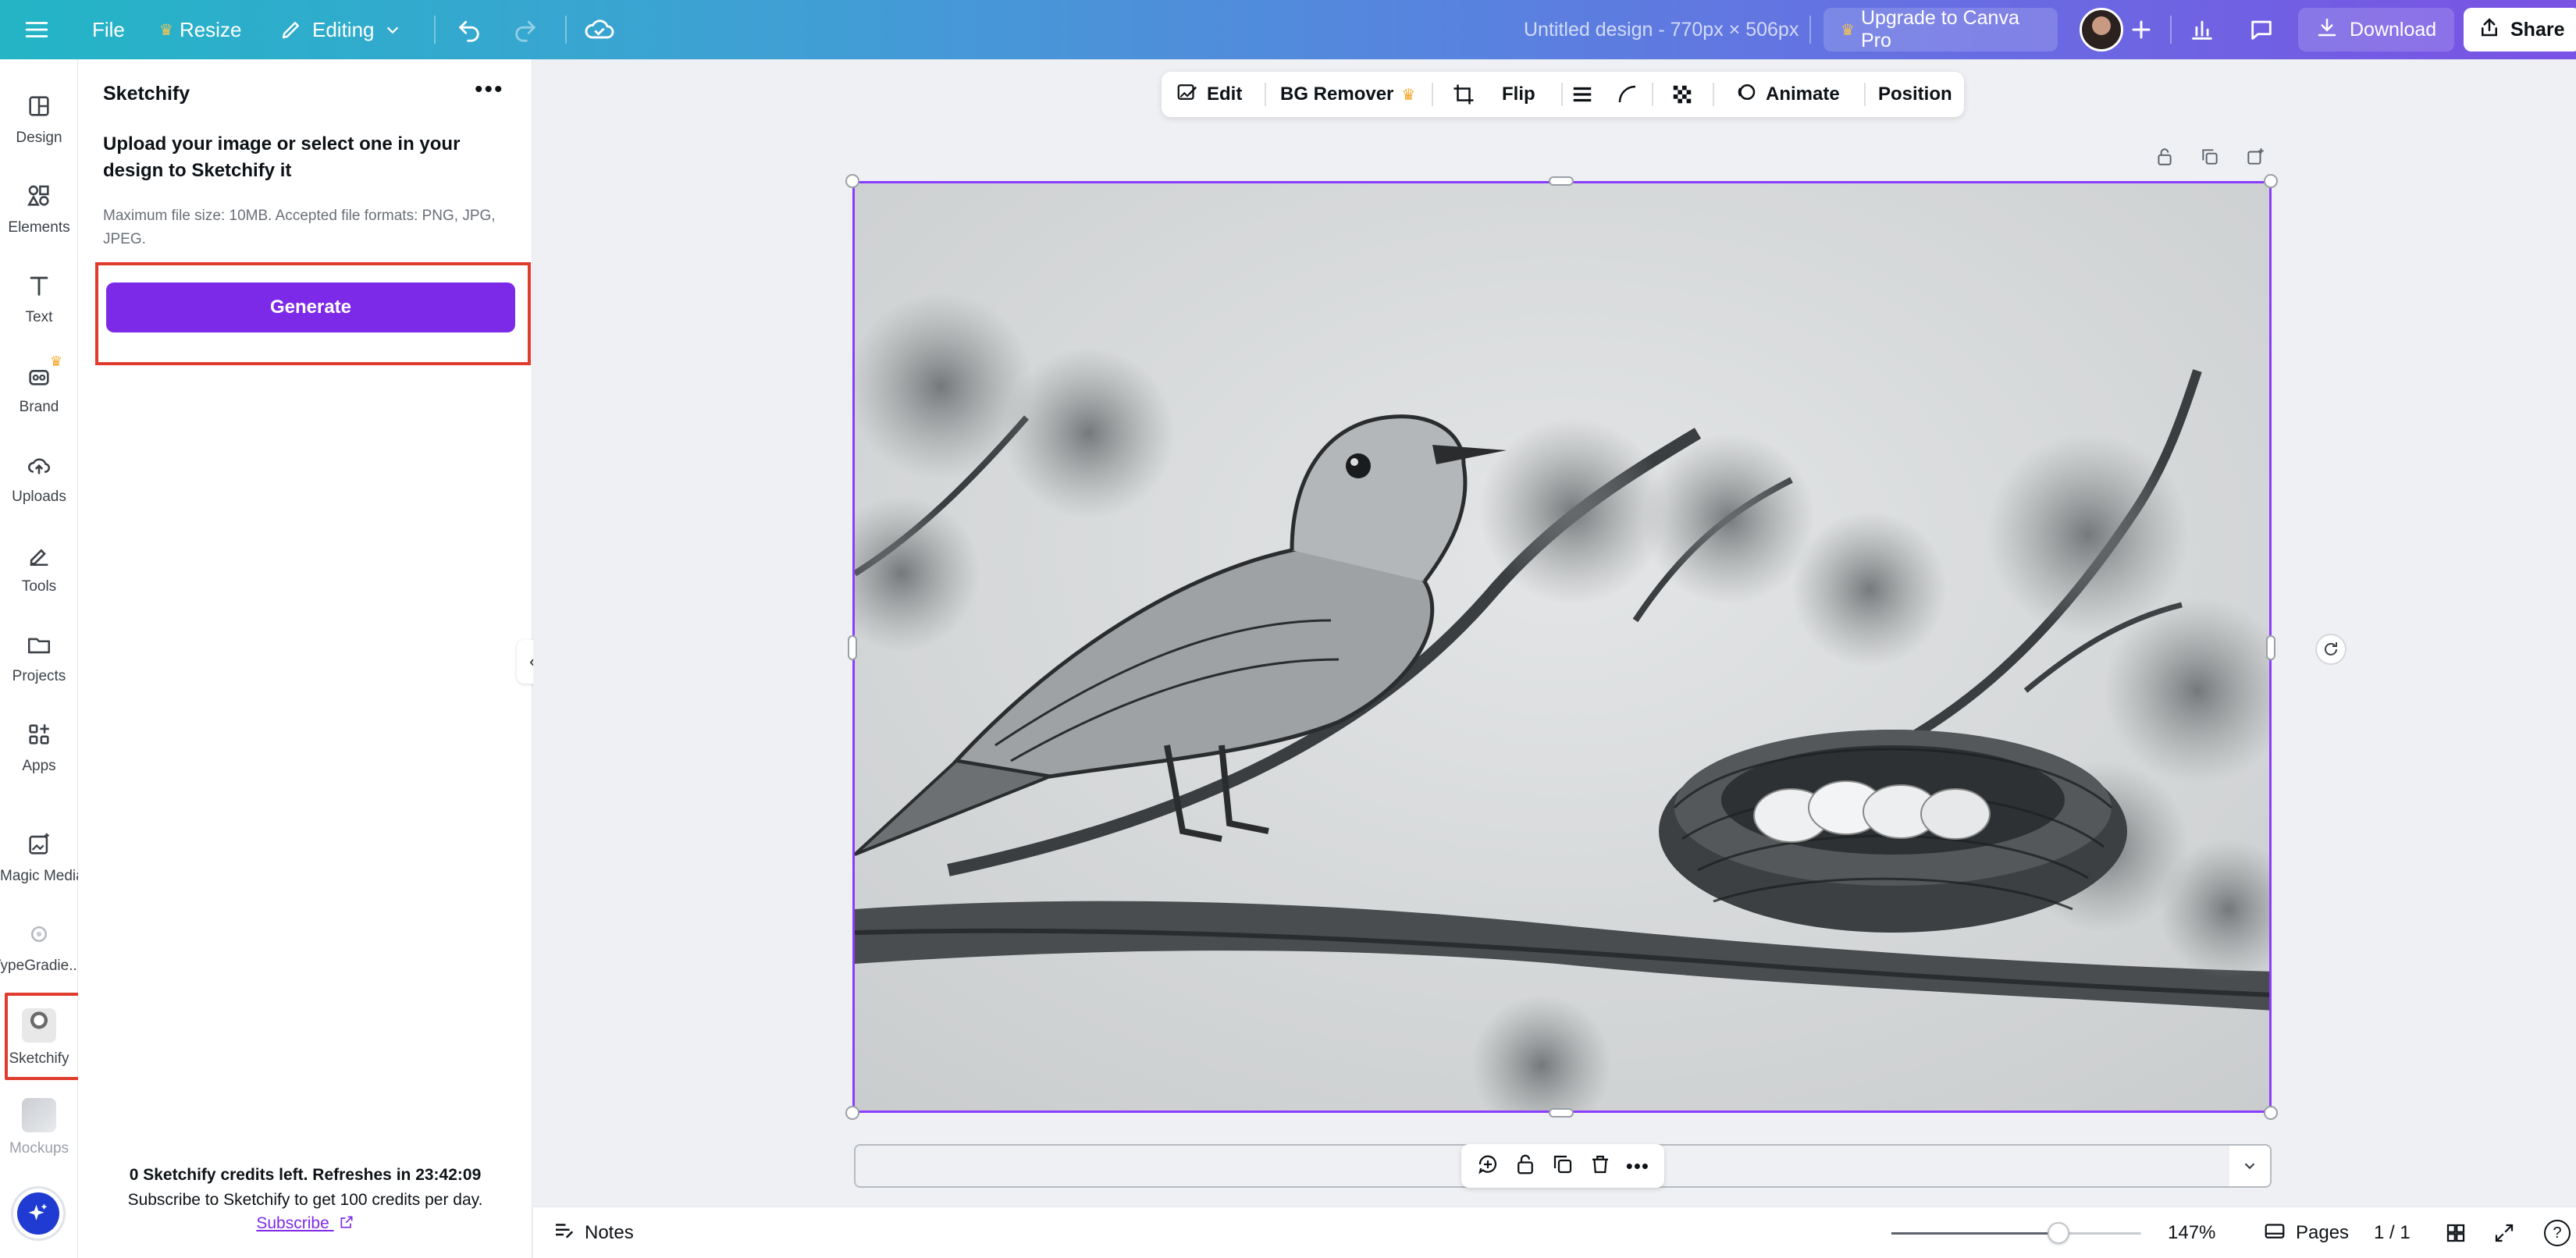  I want to click on sketchify-highlight, so click(44, 1036).